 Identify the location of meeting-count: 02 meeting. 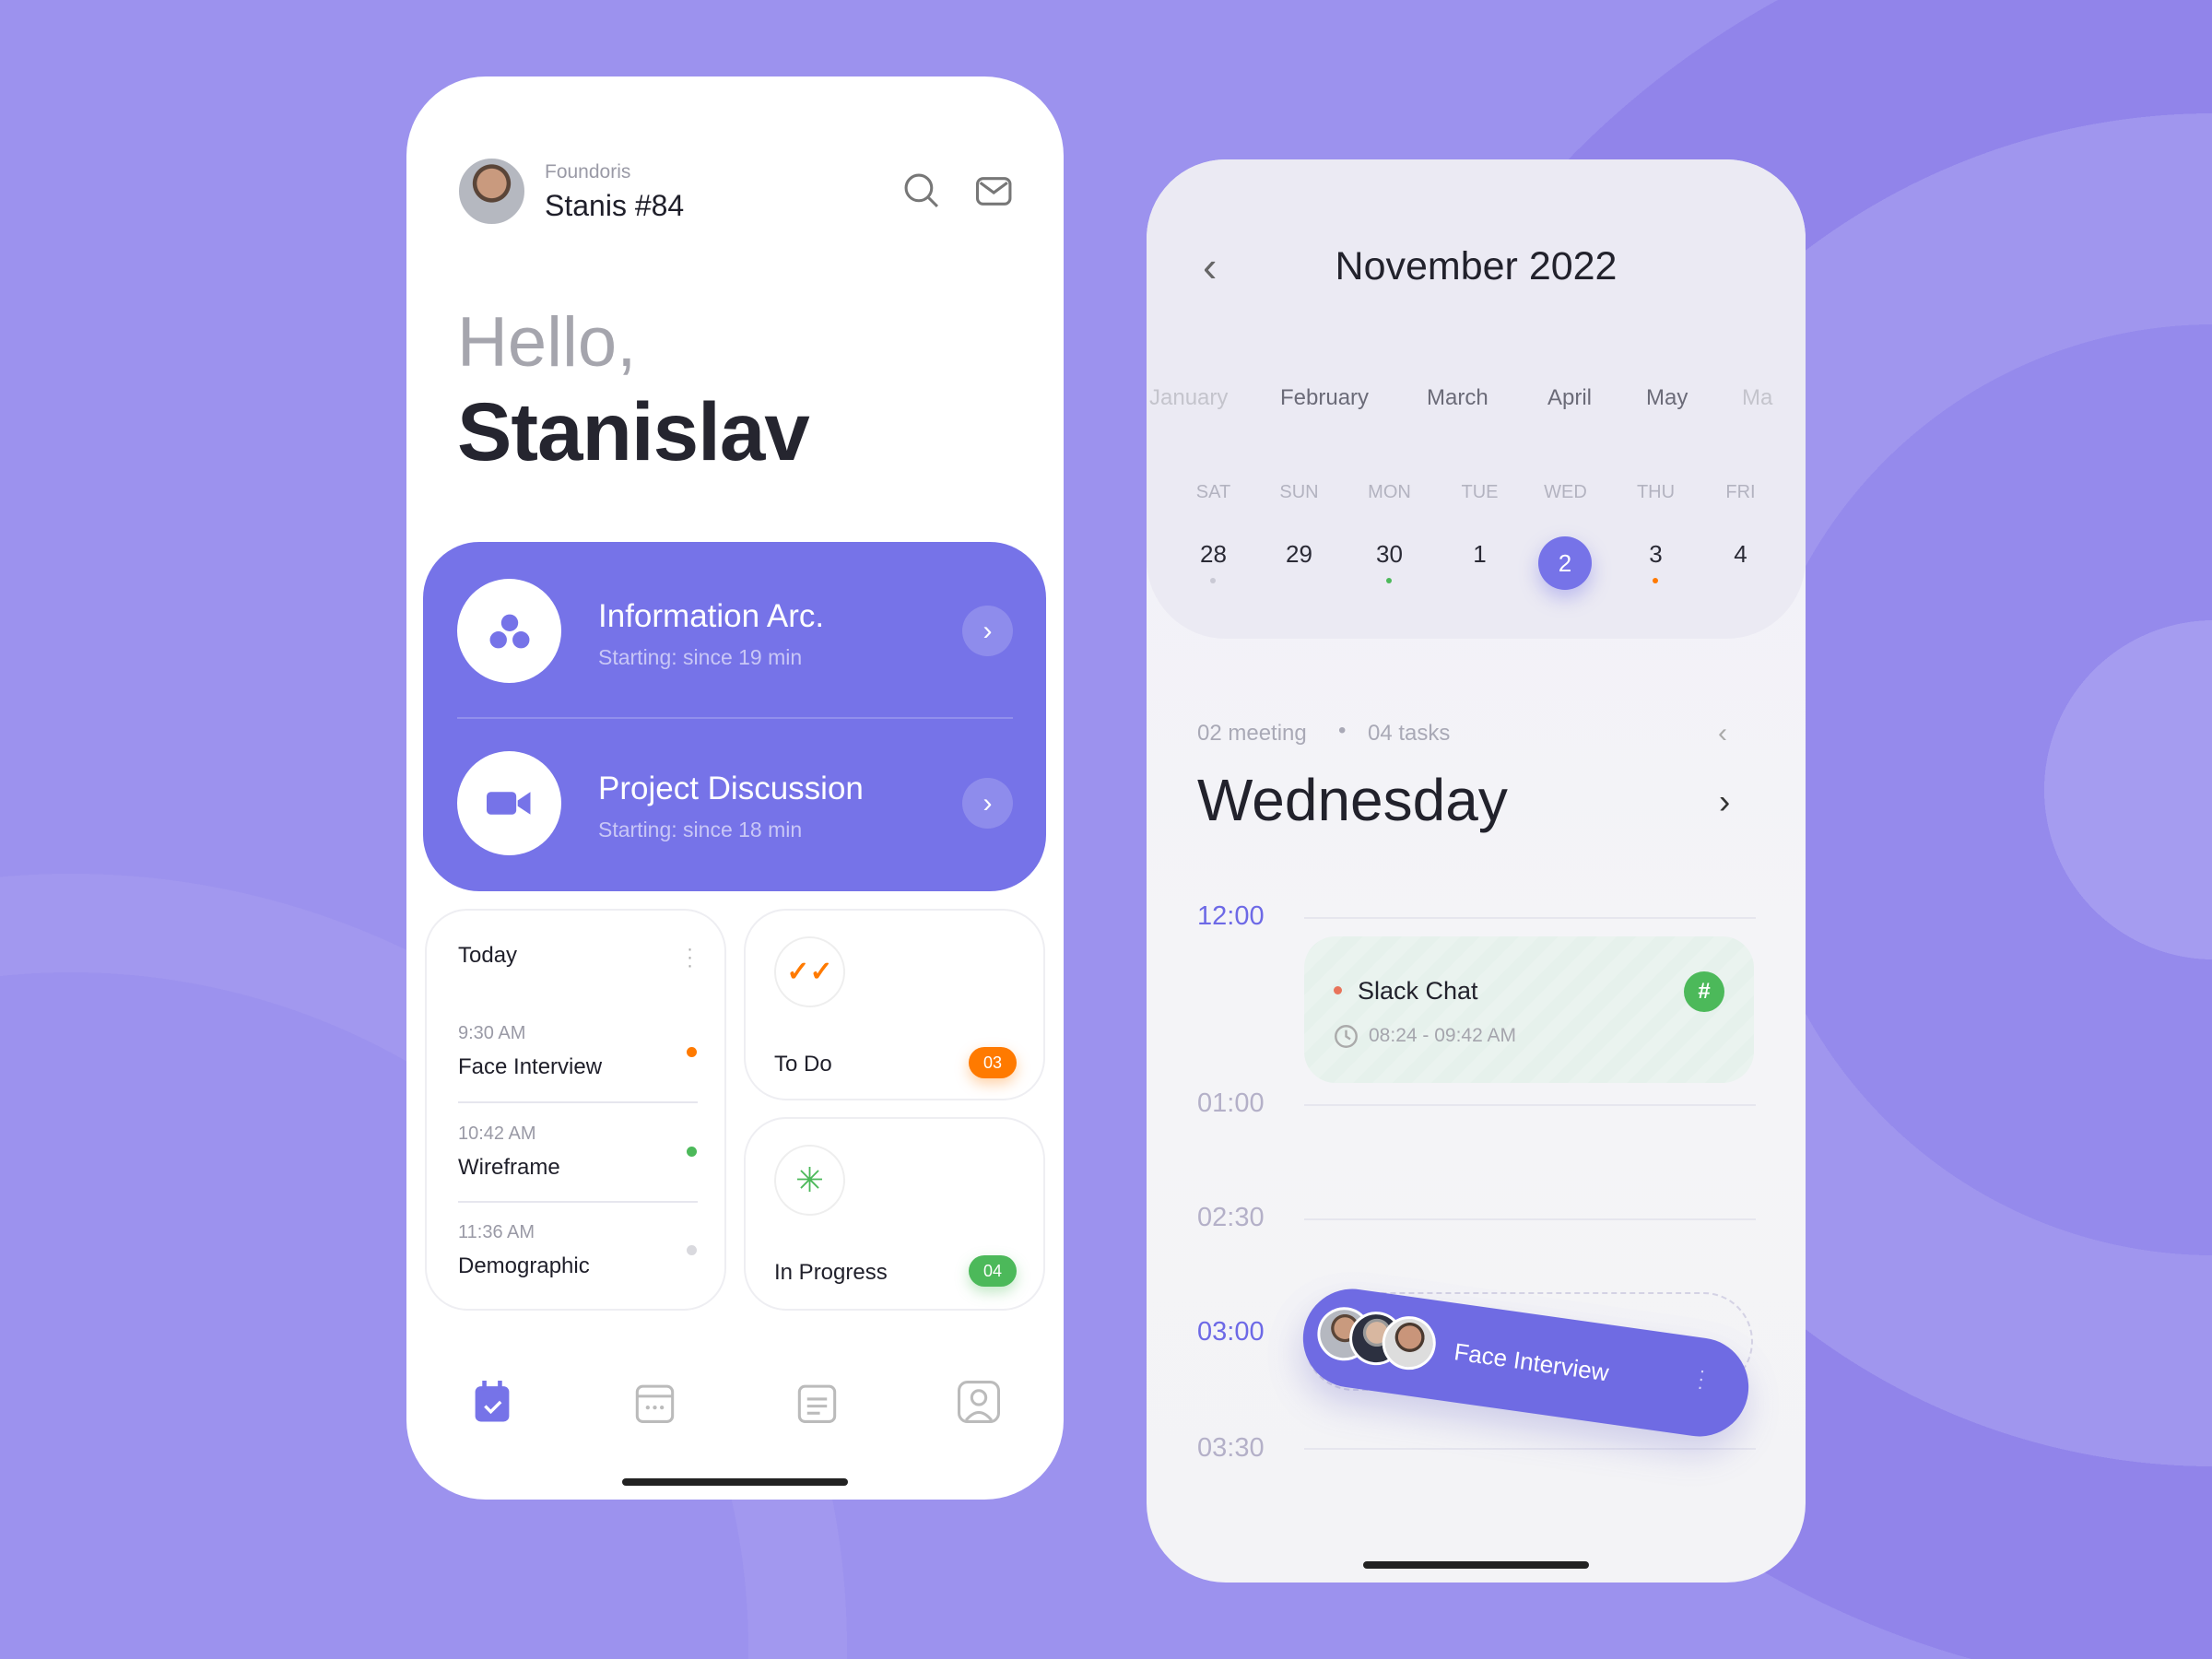
(1252, 733).